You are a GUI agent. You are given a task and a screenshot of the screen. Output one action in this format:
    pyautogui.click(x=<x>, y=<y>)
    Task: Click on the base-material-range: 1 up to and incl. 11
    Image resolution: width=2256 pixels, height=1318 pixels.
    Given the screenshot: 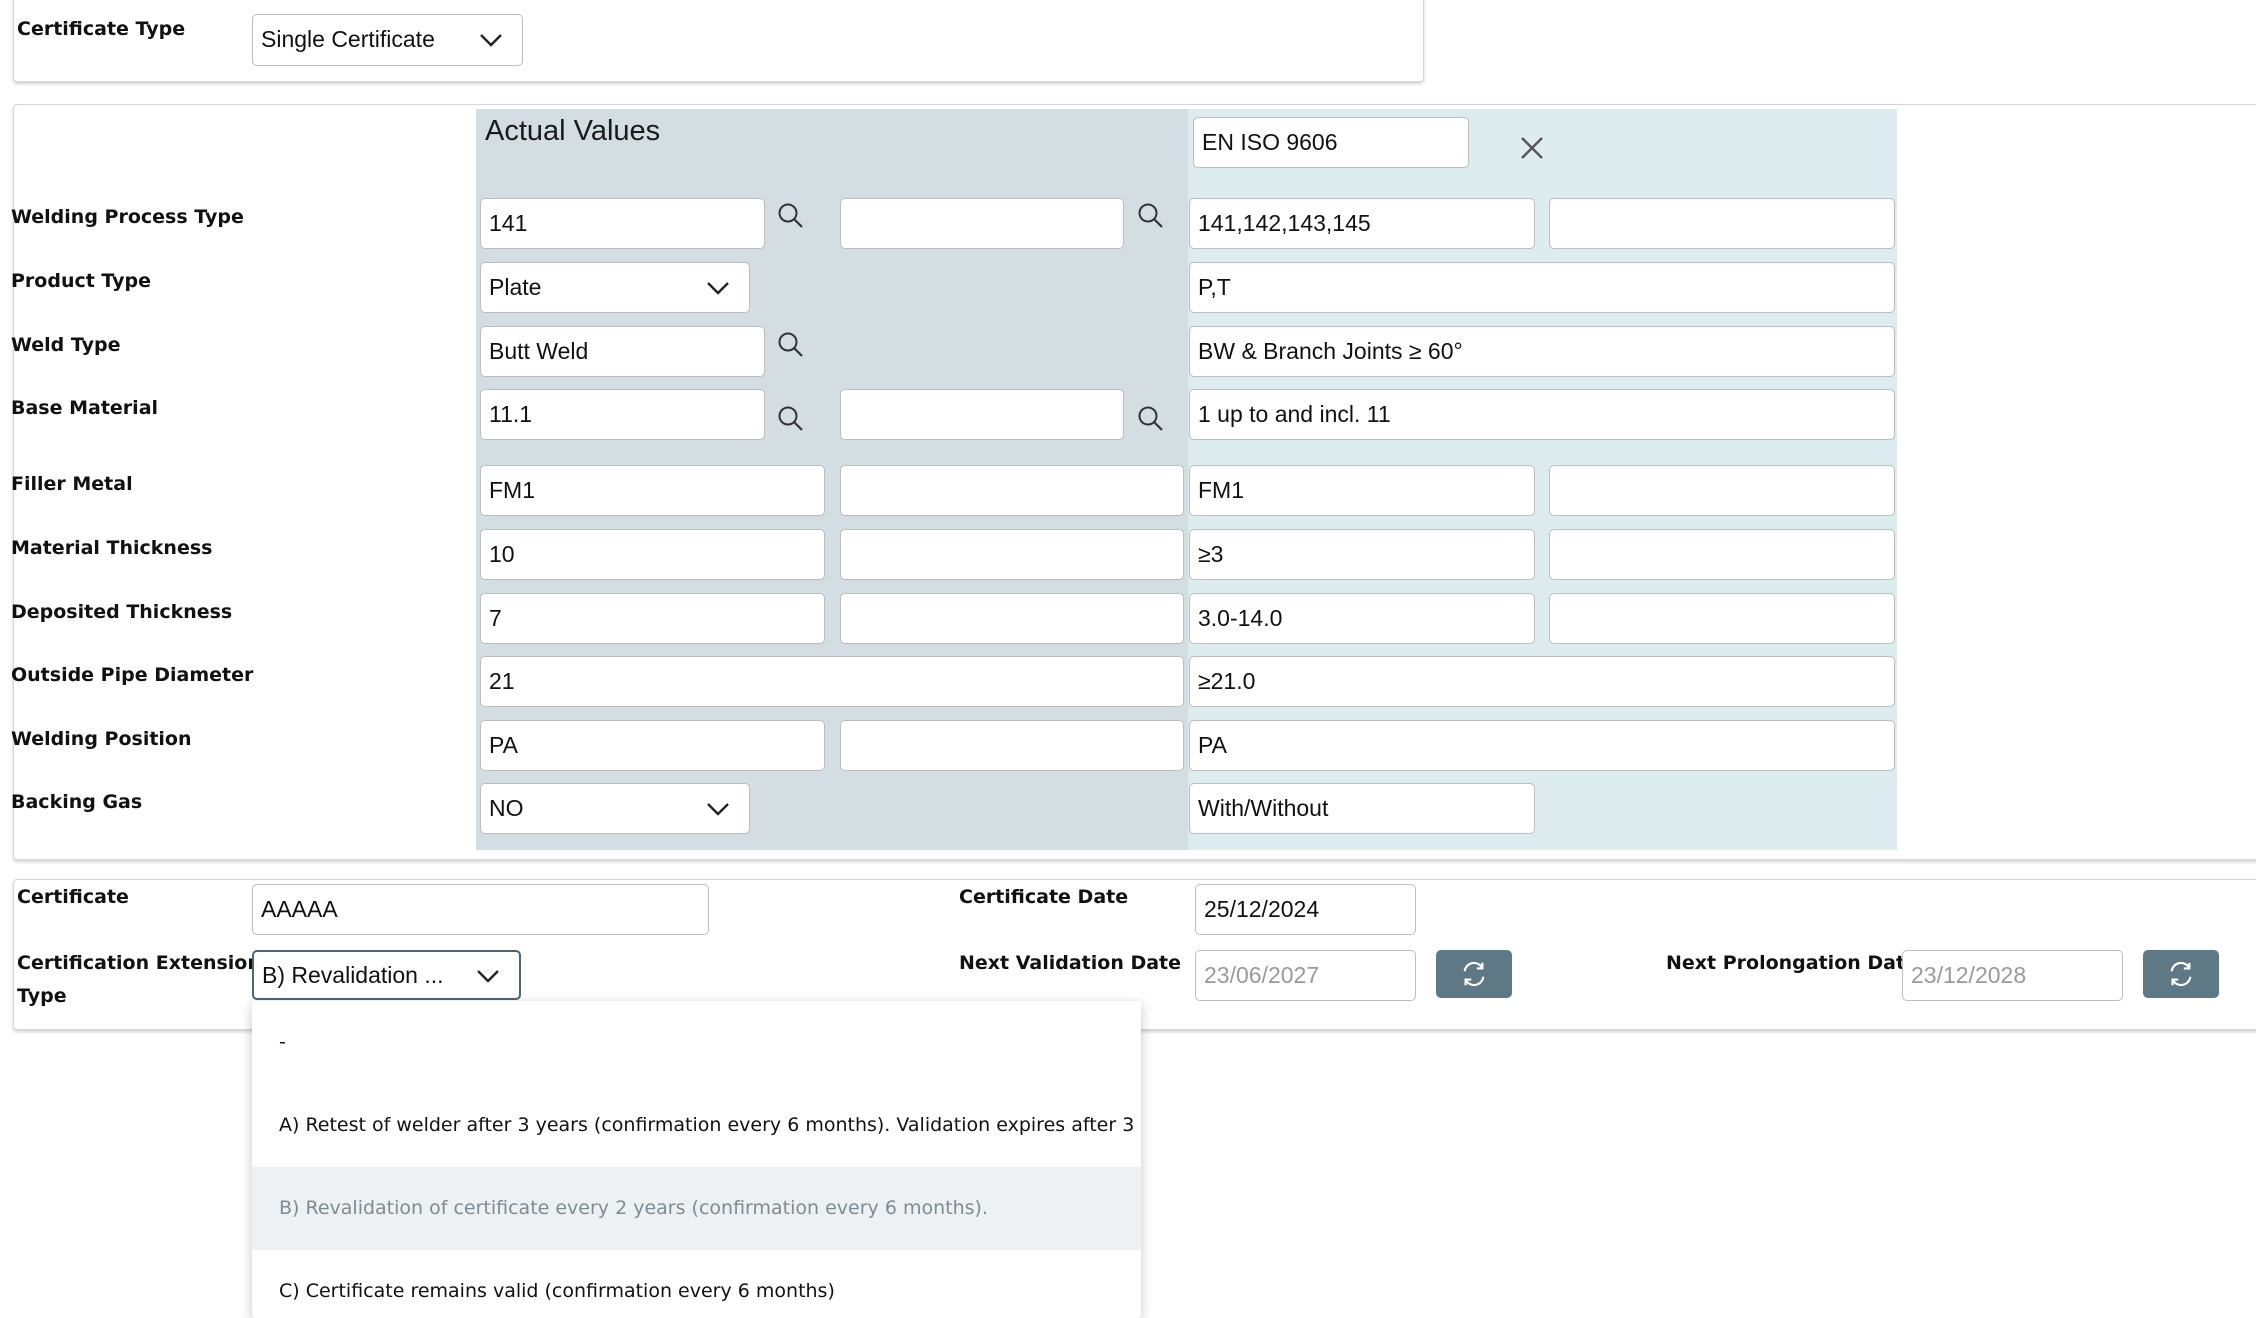 What is the action you would take?
    pyautogui.click(x=1542, y=414)
    